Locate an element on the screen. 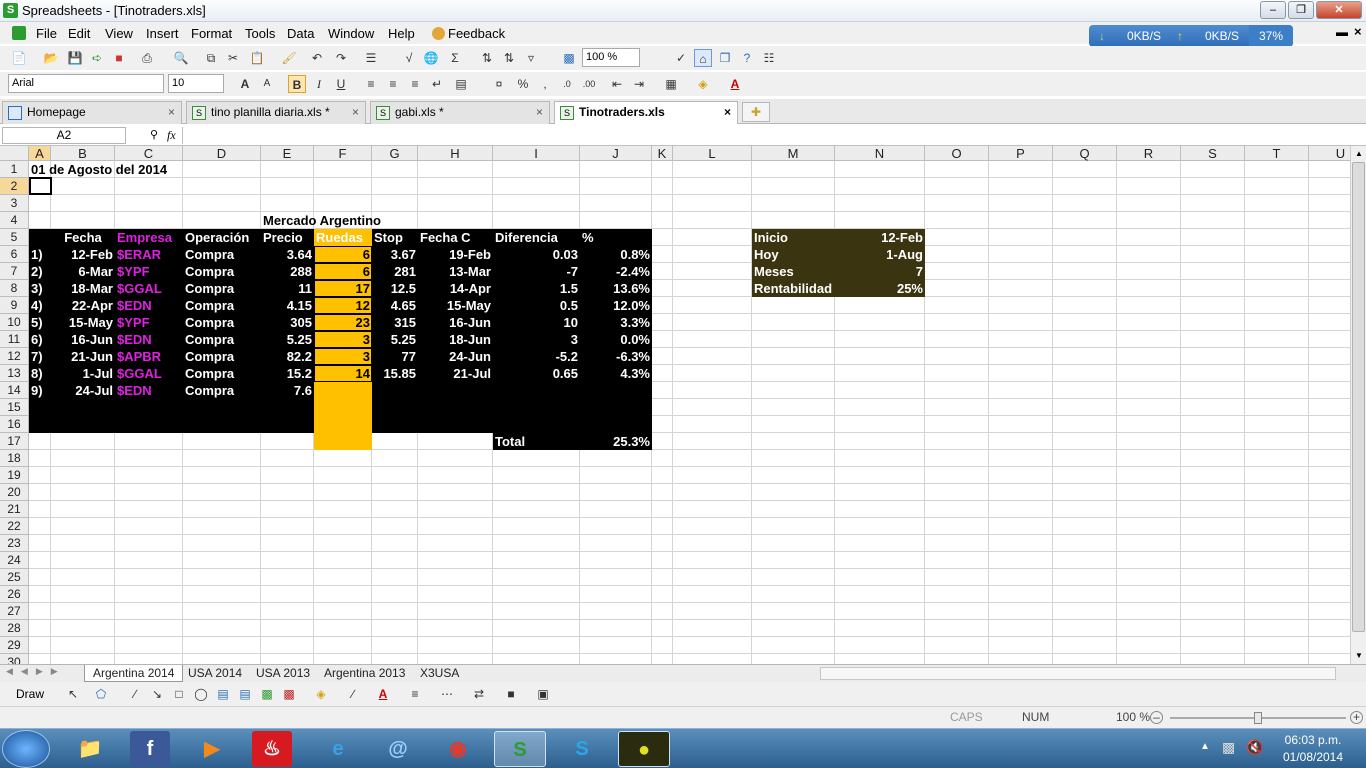 This screenshot has width=1366, height=768. trade-number: 4) is located at coordinates (40, 305).